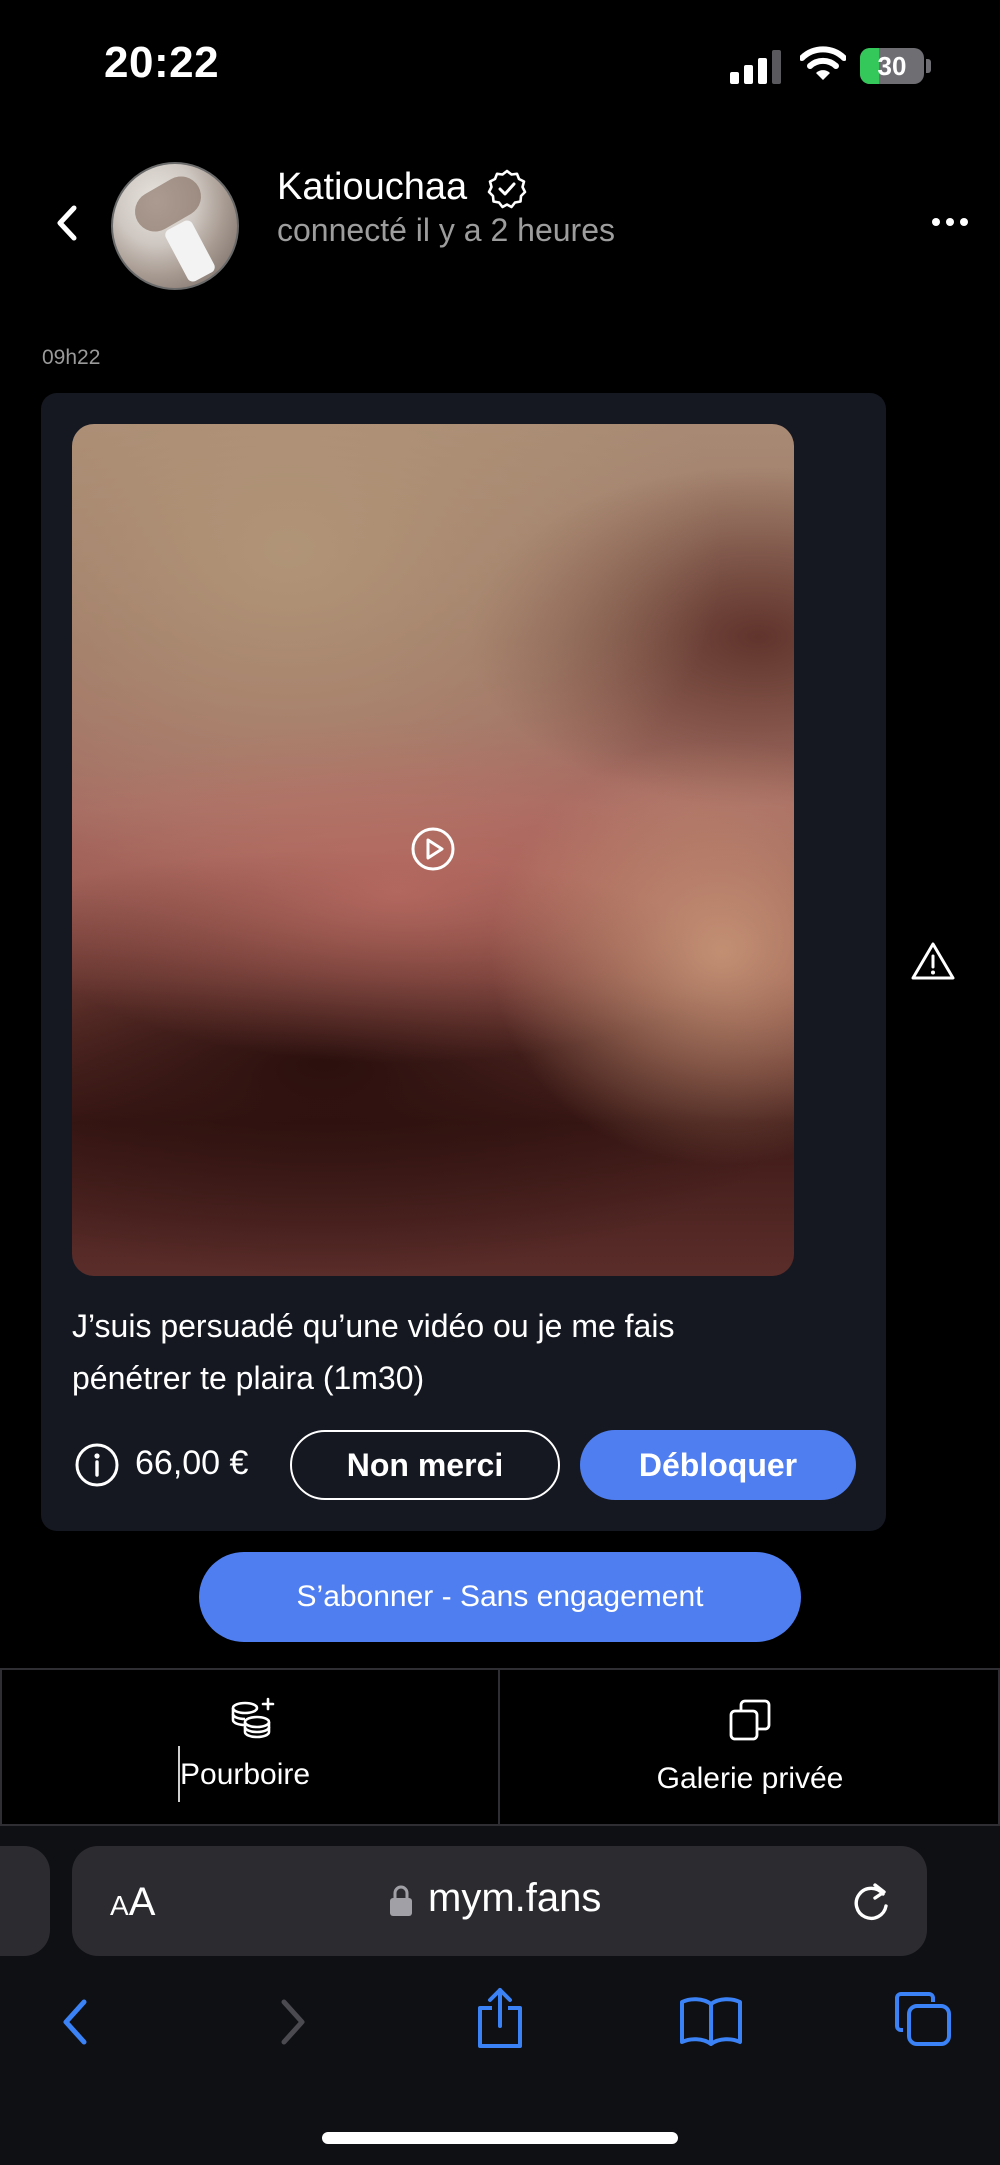  What do you see at coordinates (97, 1465) in the screenshot?
I see `info-icon` at bounding box center [97, 1465].